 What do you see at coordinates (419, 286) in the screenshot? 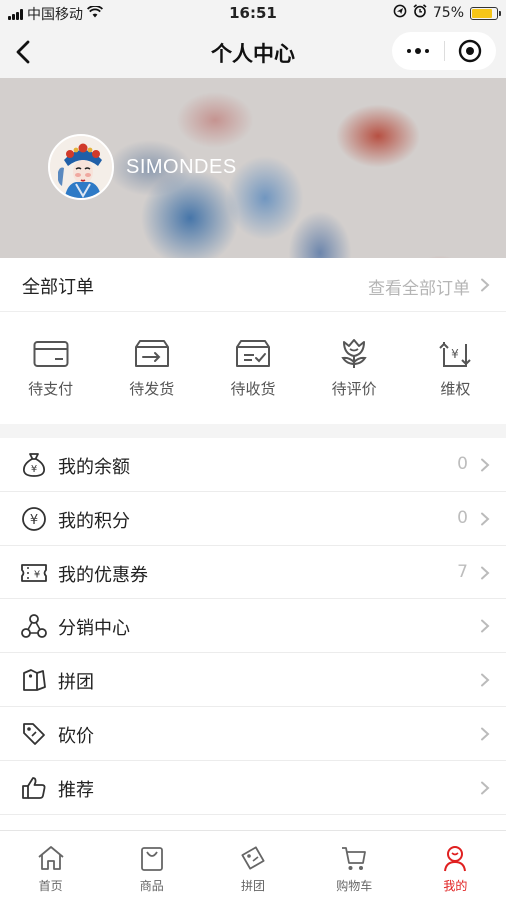
I see `view-all-orders-link: 查看全部订单` at bounding box center [419, 286].